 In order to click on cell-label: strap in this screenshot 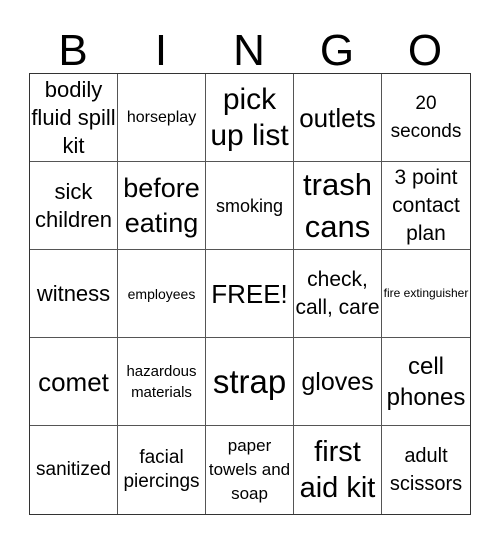, I will do `click(249, 381)`.